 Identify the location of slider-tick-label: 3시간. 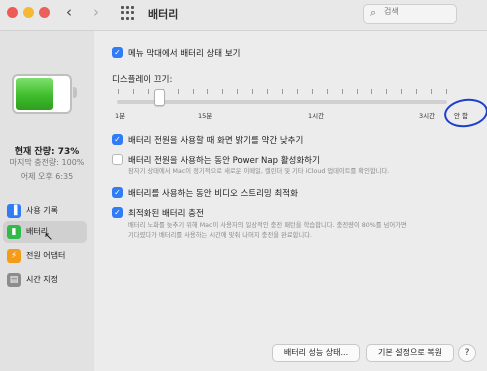
(427, 116).